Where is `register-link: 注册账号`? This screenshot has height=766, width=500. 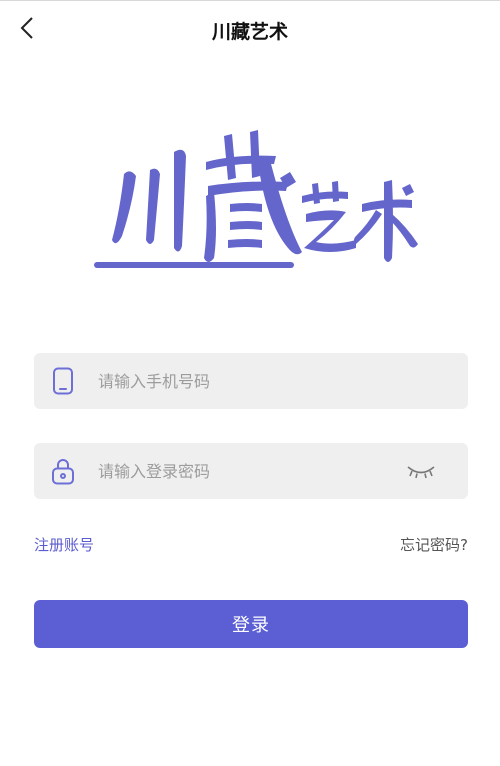 register-link: 注册账号 is located at coordinates (64, 544).